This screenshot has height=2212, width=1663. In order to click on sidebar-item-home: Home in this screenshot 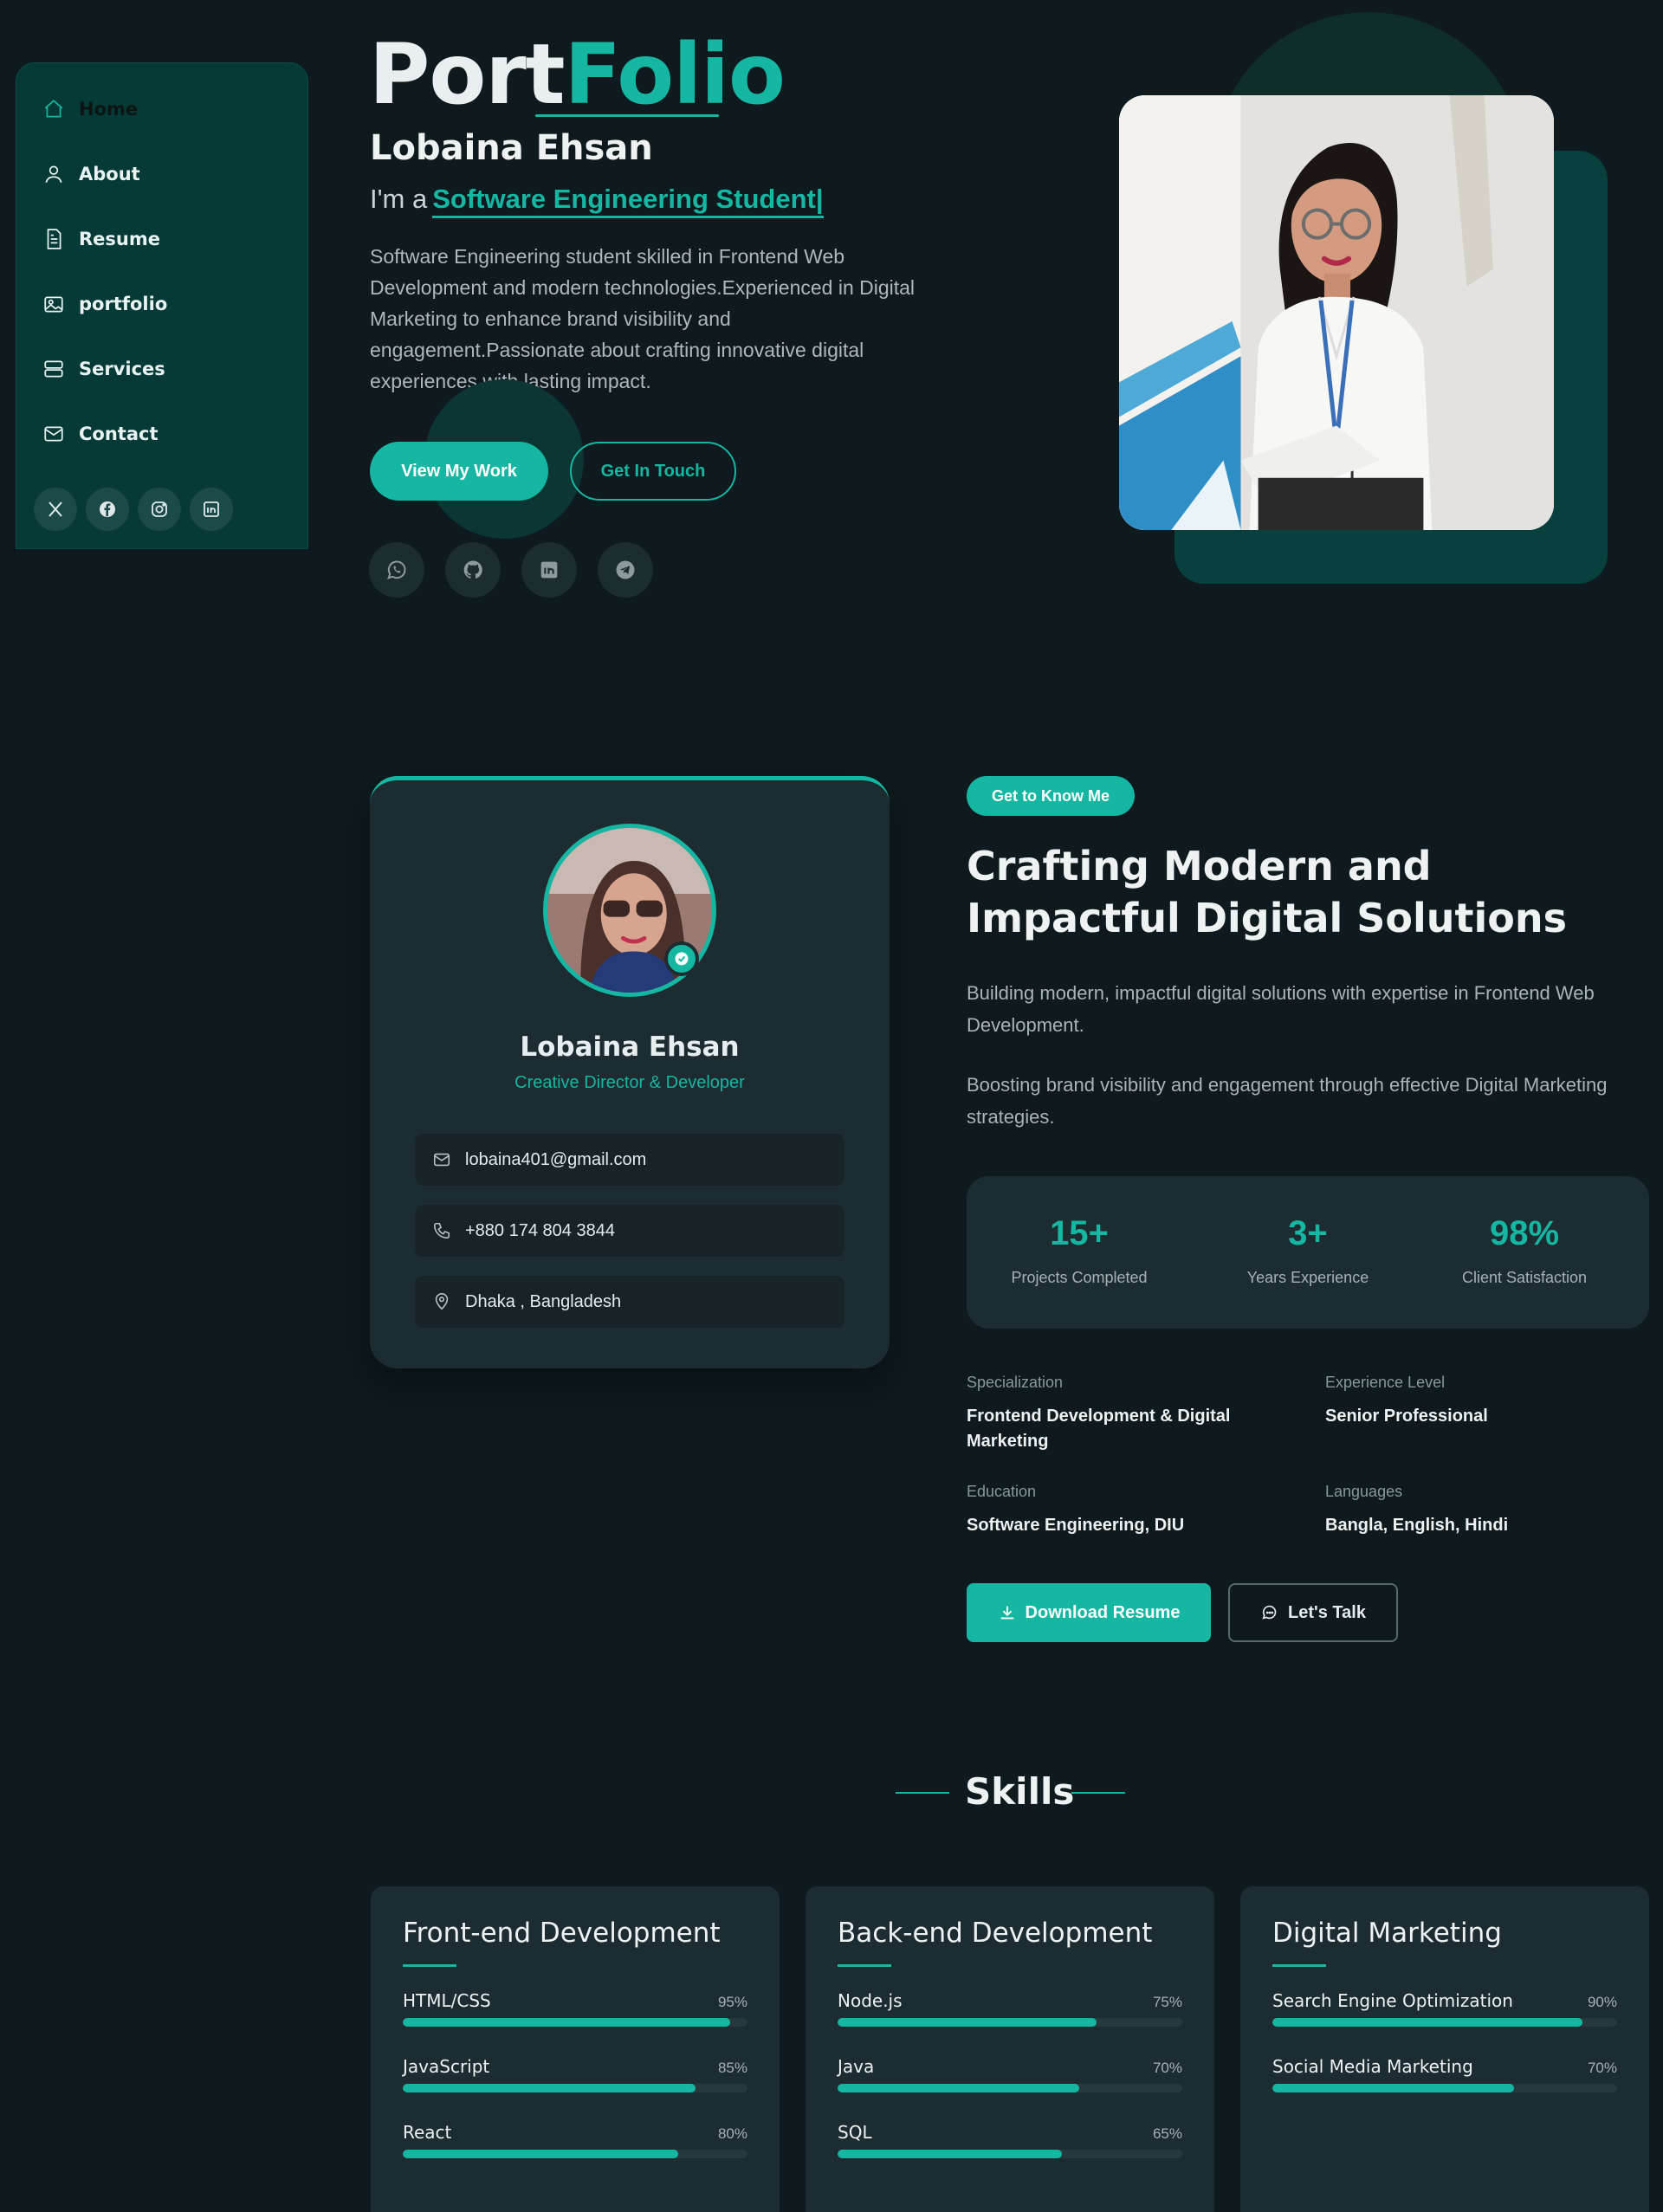, I will do `click(90, 109)`.